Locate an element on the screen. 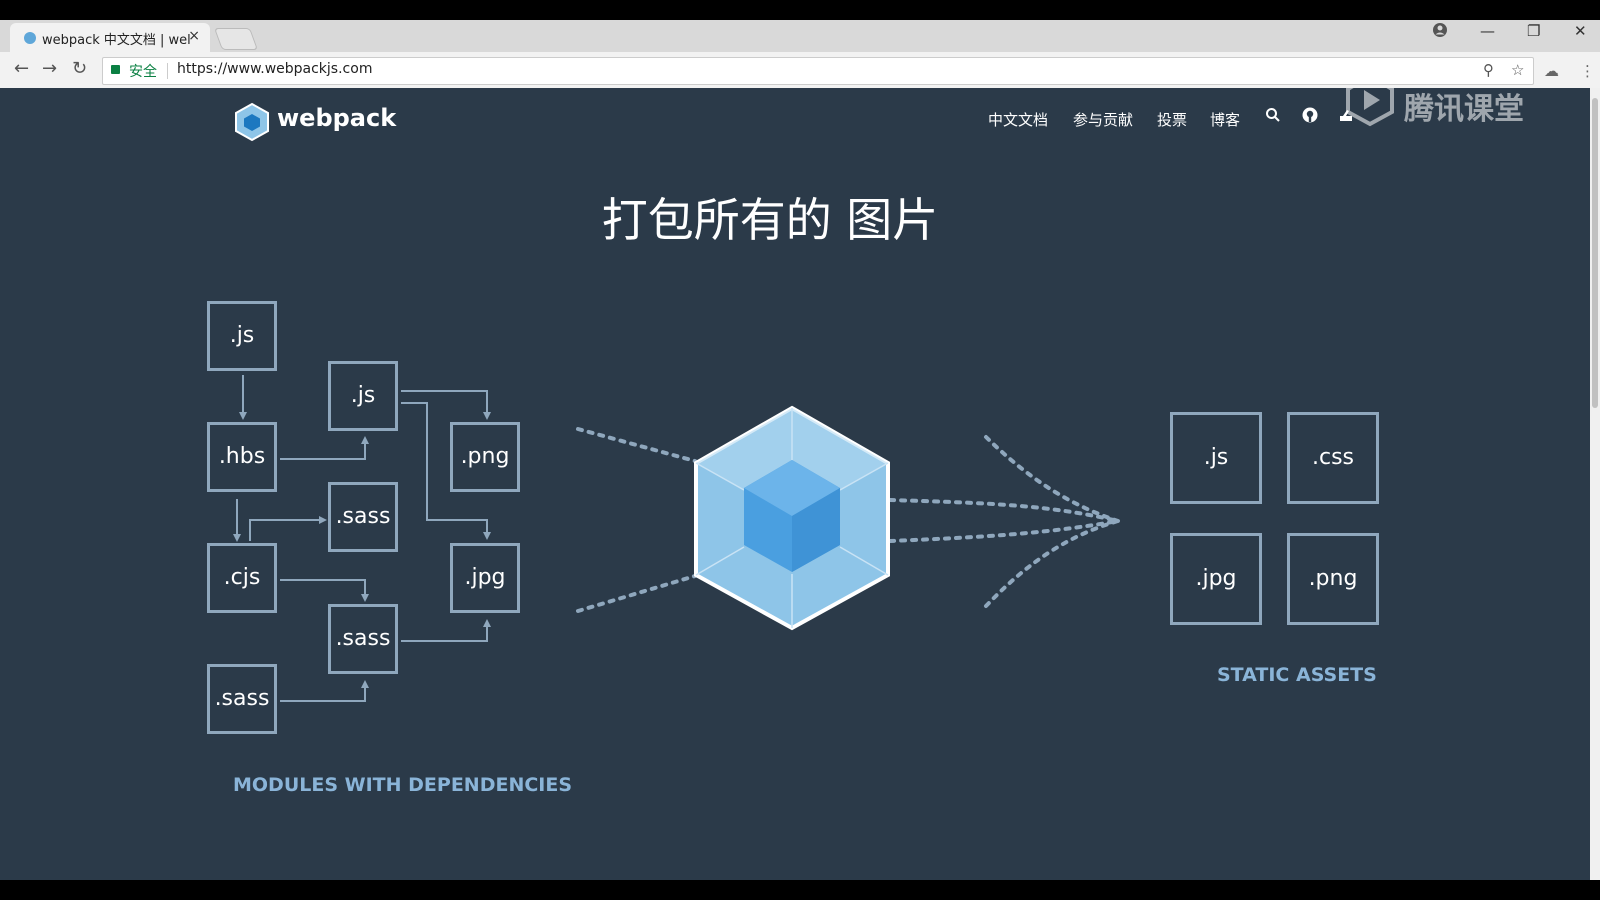 This screenshot has height=900, width=1600. modules-caption: MODULES WITH DEPENDENCIES is located at coordinates (403, 785).